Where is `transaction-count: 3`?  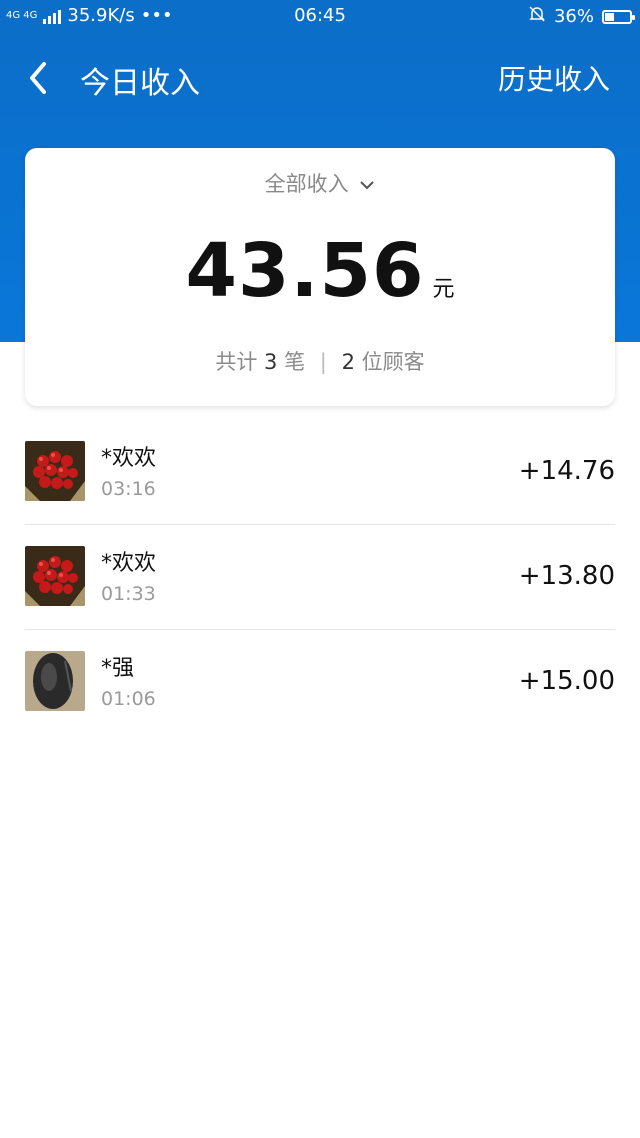 transaction-count: 3 is located at coordinates (271, 362).